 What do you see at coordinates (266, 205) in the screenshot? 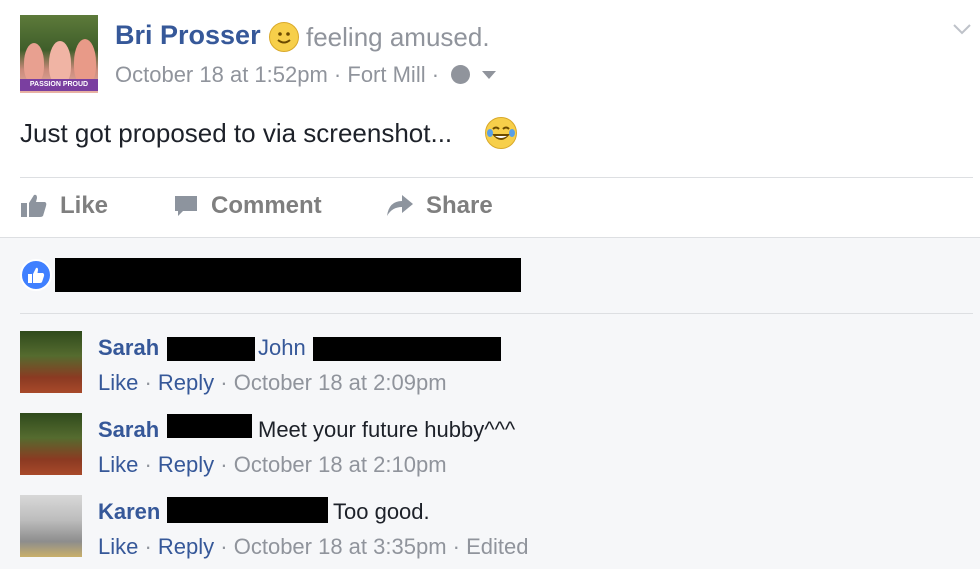
I see `comment-label: Comment` at bounding box center [266, 205].